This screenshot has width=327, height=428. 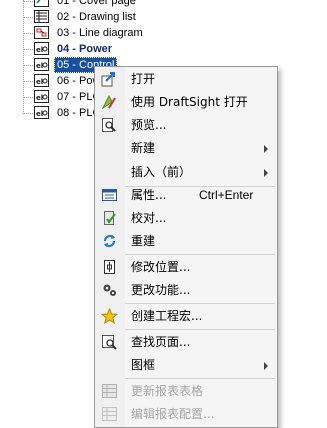 I want to click on open-arrow-icon, so click(x=108, y=79).